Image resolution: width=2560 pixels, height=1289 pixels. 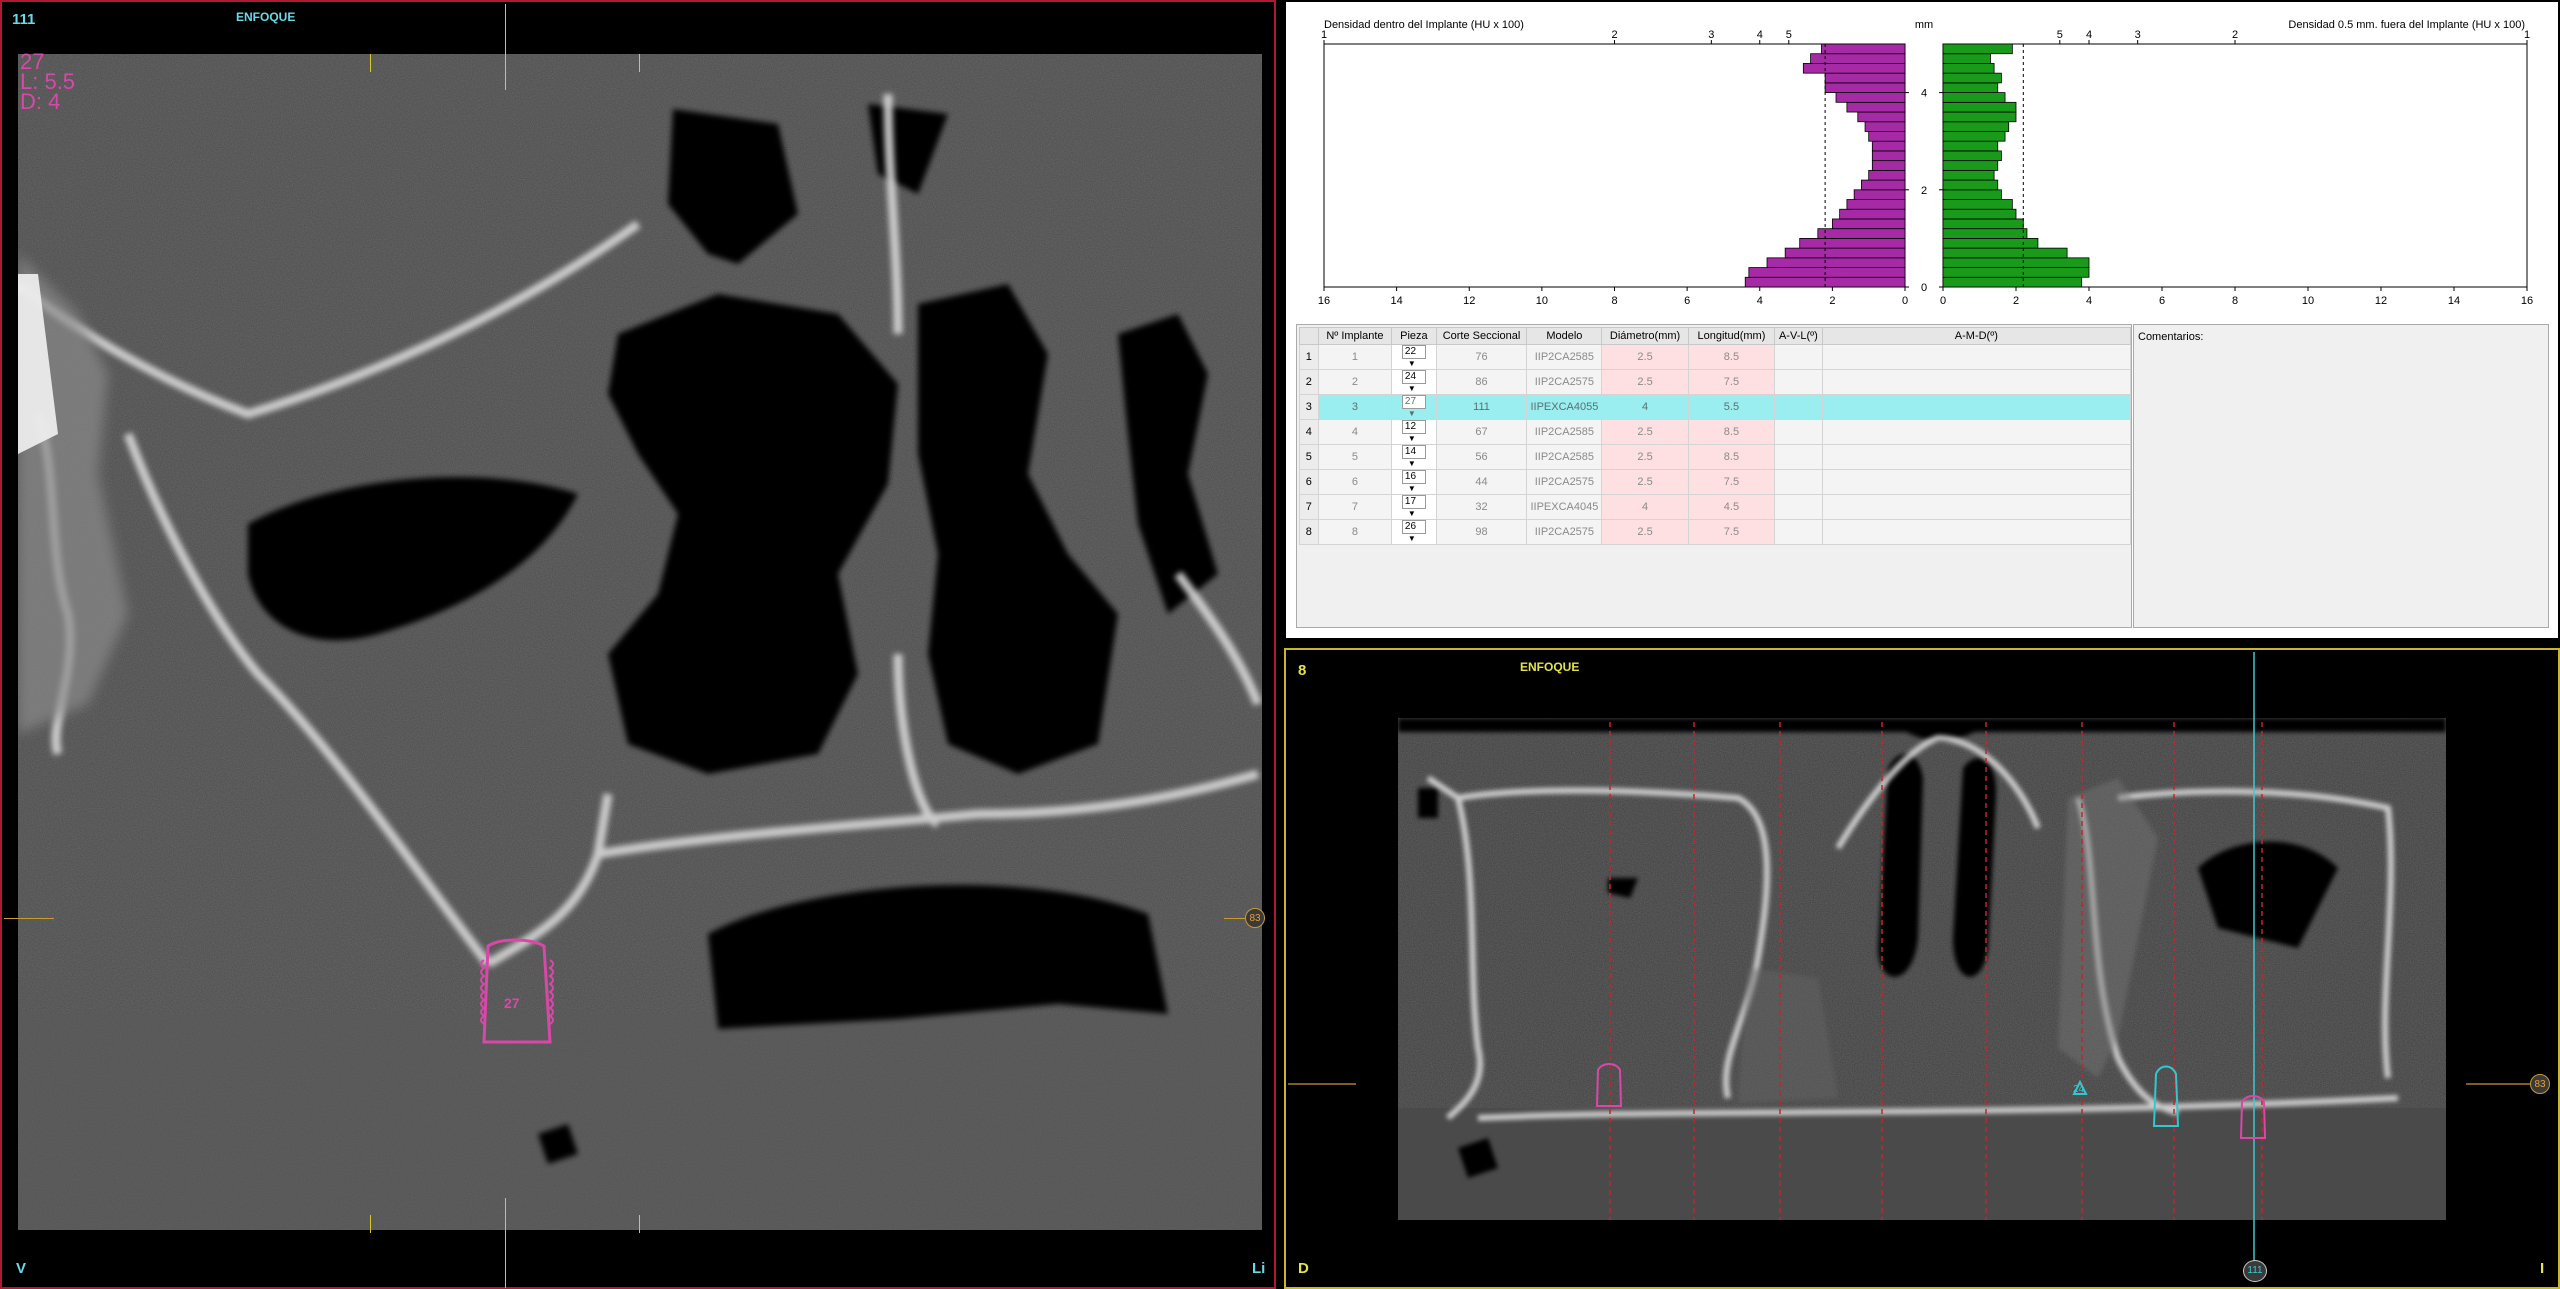 What do you see at coordinates (1481, 457) in the screenshot?
I see `corte-cell: 56` at bounding box center [1481, 457].